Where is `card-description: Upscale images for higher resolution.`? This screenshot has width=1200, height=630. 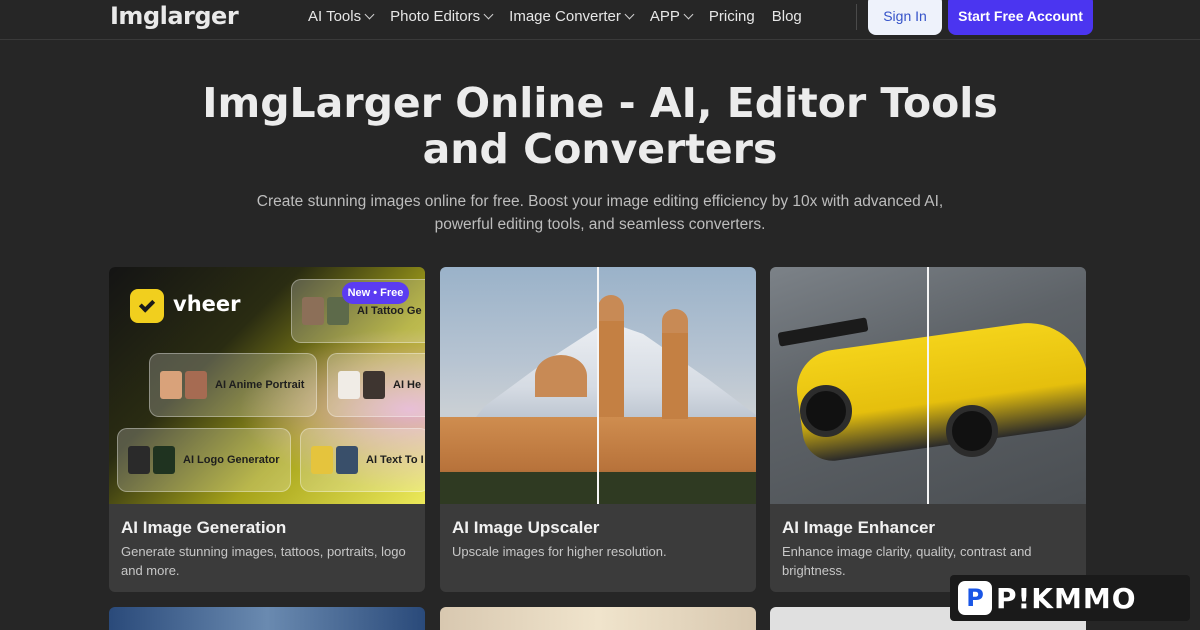 card-description: Upscale images for higher resolution. is located at coordinates (559, 551).